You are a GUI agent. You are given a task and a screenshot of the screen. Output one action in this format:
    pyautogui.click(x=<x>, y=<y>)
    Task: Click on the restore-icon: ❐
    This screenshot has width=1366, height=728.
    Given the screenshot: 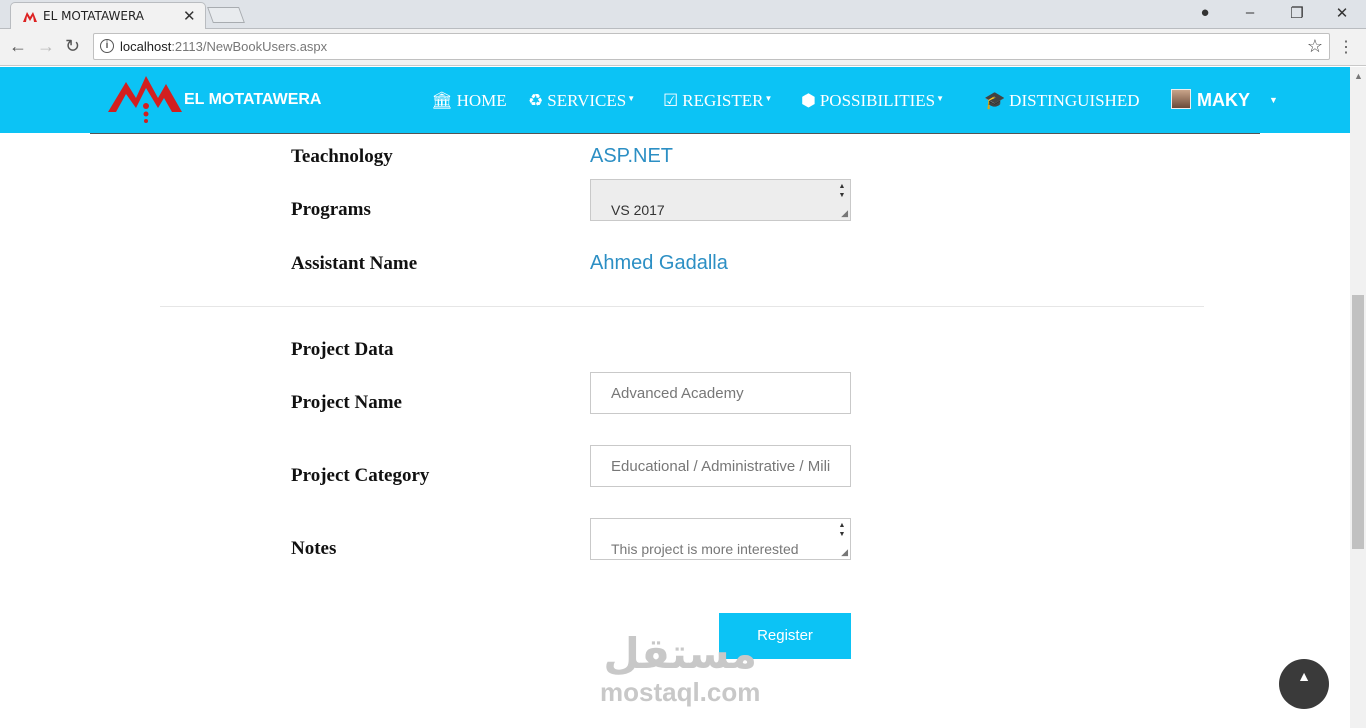 What is the action you would take?
    pyautogui.click(x=1297, y=13)
    